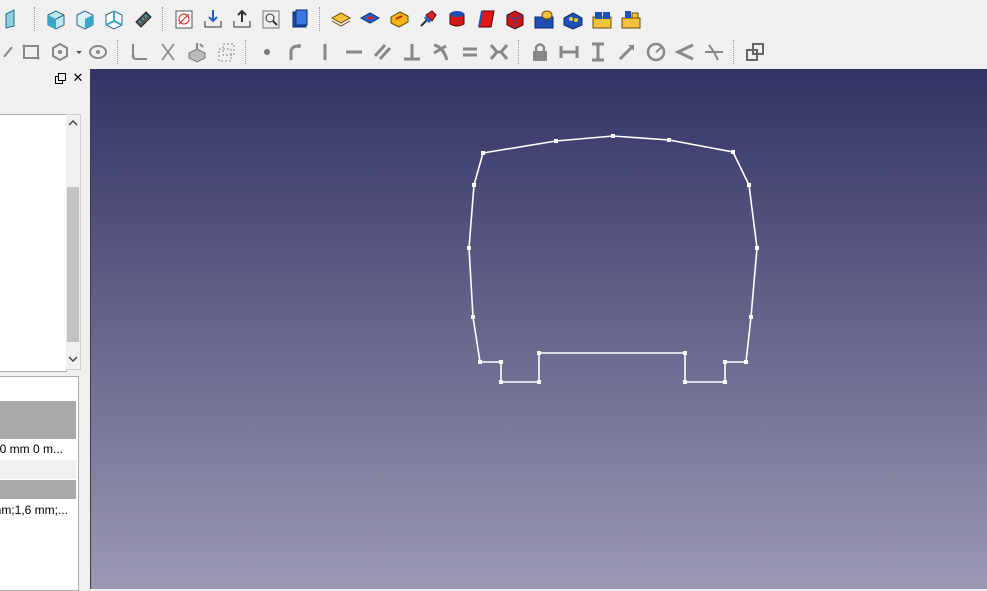 Image resolution: width=987 pixels, height=591 pixels. I want to click on view-box-icon, so click(113, 19).